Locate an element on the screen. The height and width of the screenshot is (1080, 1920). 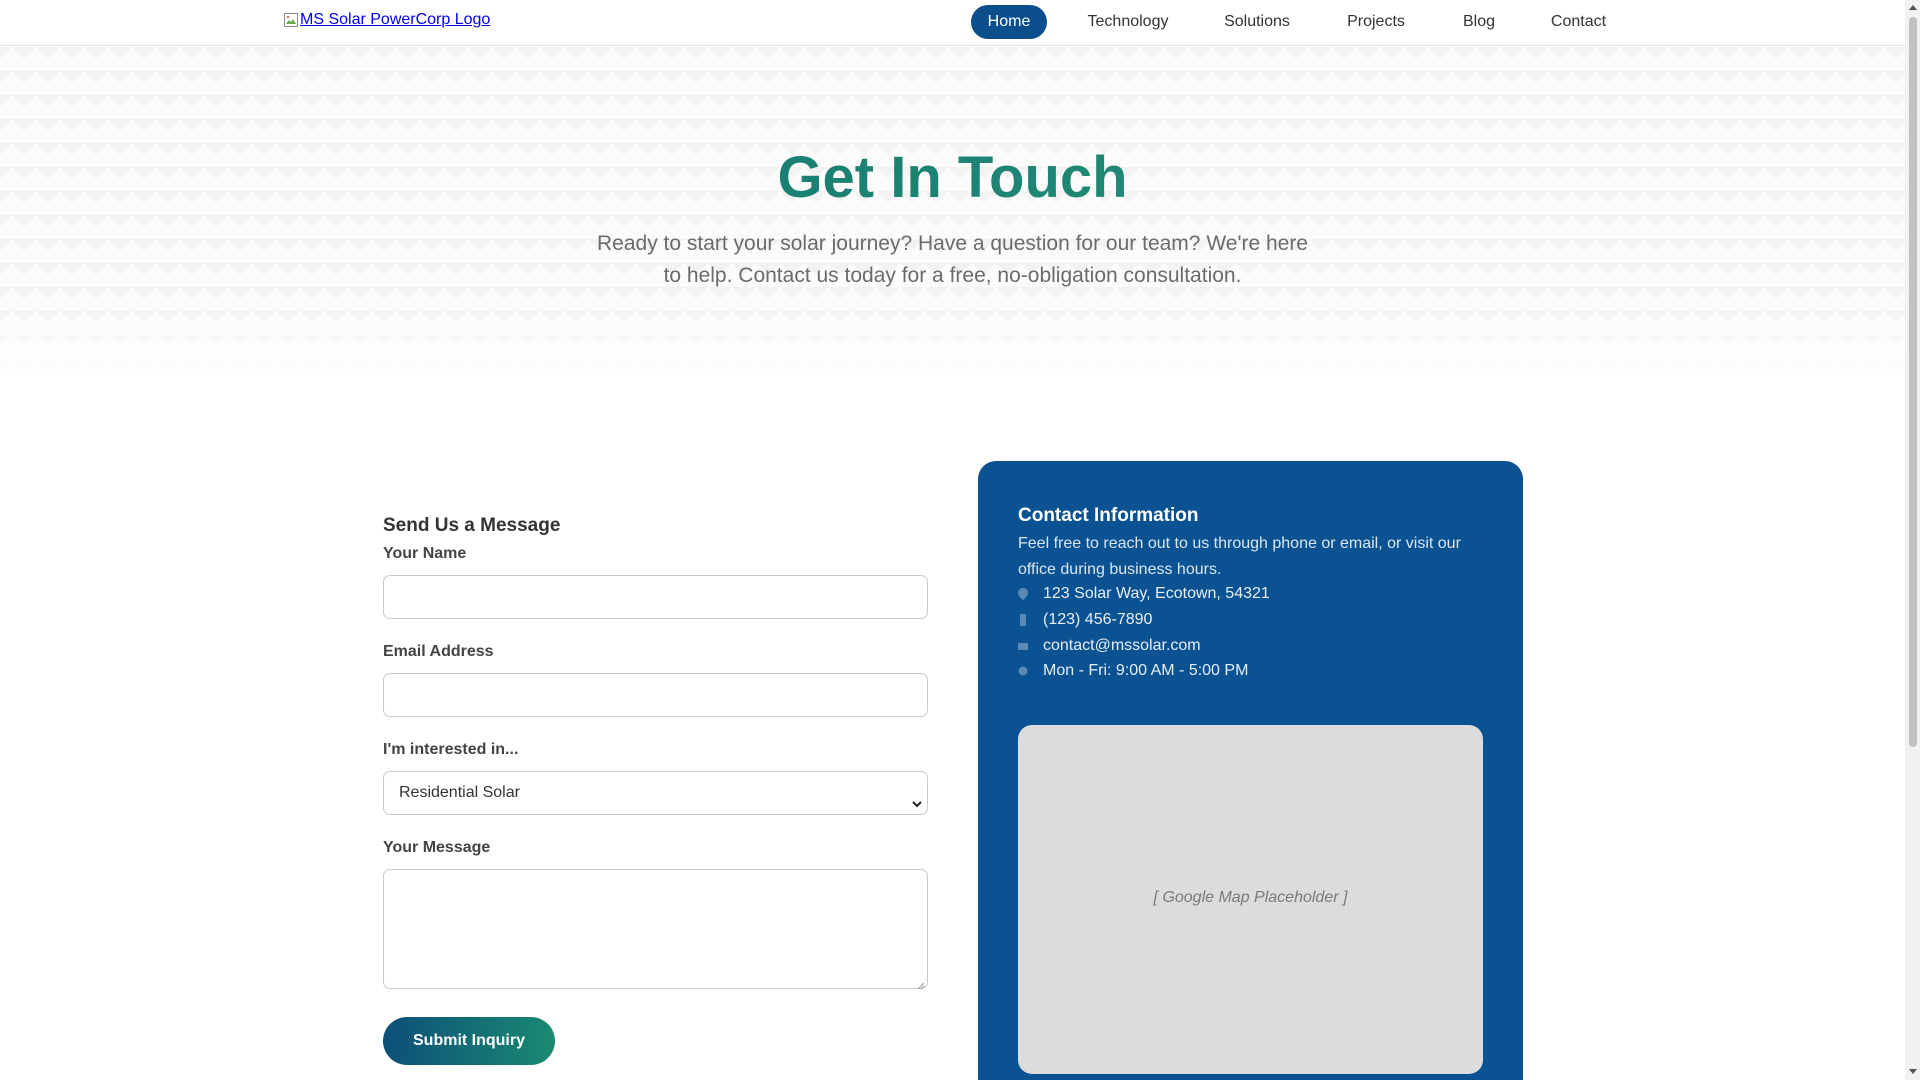
logo-alt-text: MS Solar PowerCorp Logo is located at coordinates (395, 20).